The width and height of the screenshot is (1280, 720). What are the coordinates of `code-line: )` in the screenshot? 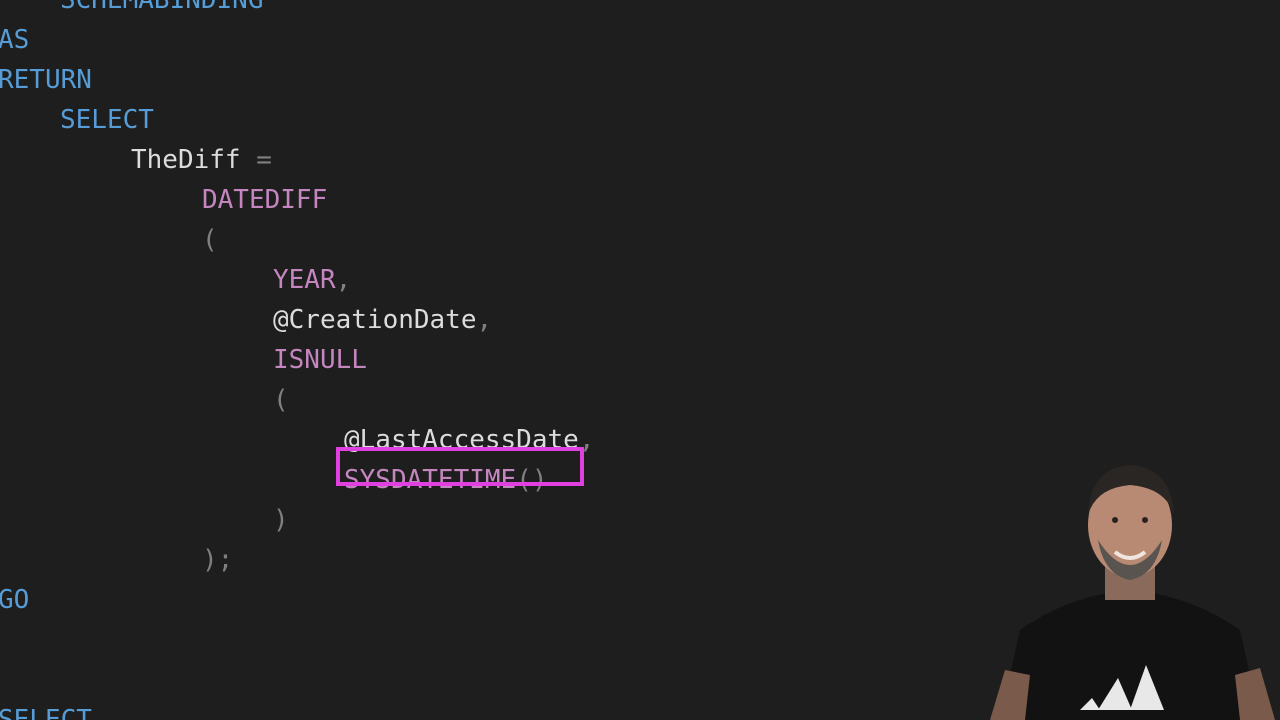 It's located at (281, 520).